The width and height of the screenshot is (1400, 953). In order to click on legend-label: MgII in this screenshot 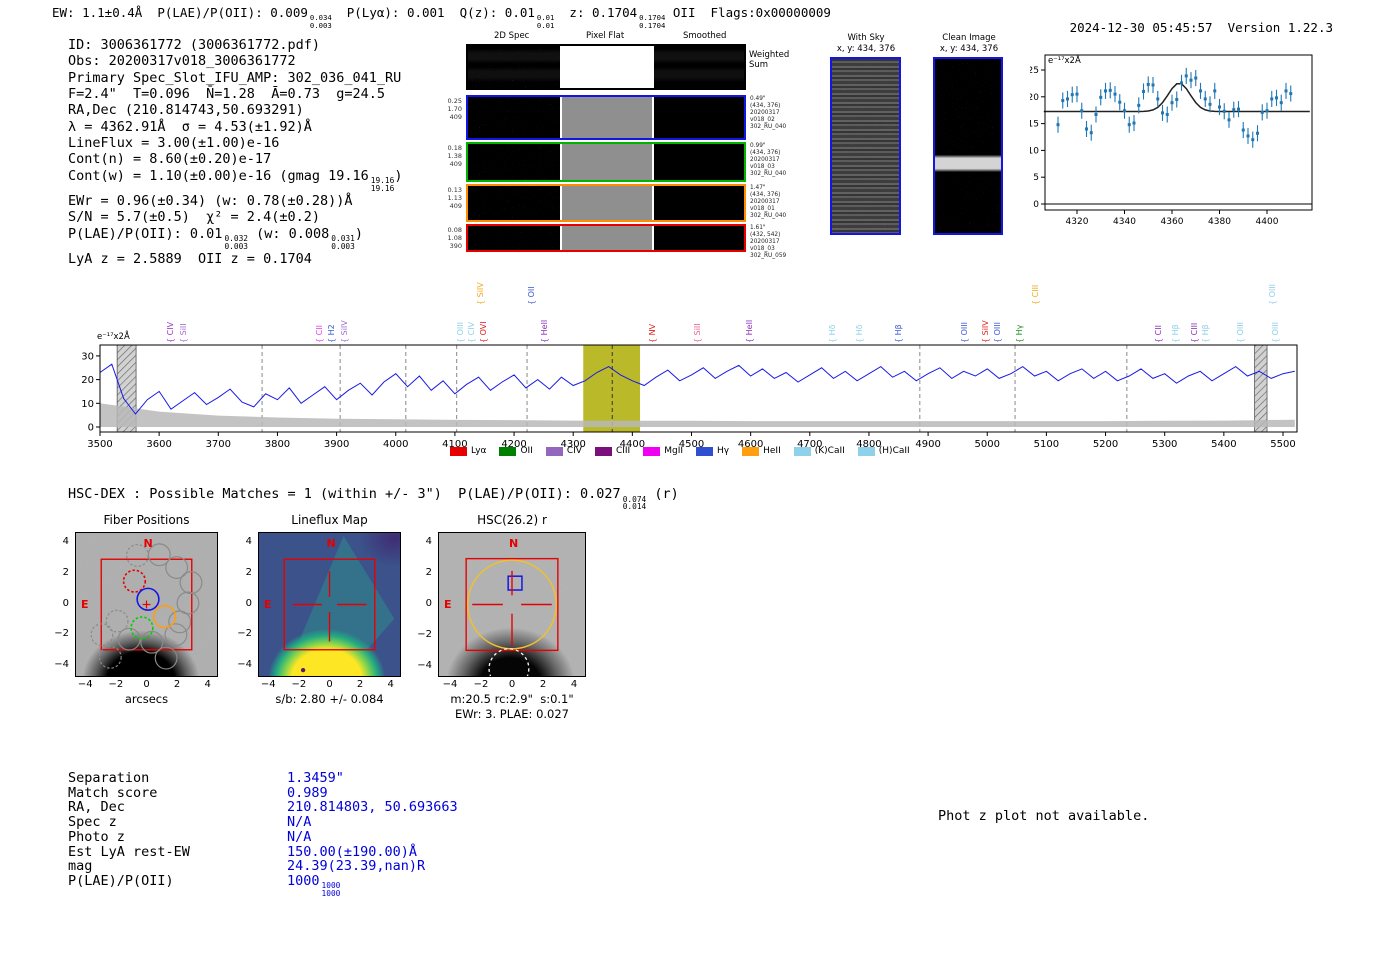, I will do `click(674, 451)`.